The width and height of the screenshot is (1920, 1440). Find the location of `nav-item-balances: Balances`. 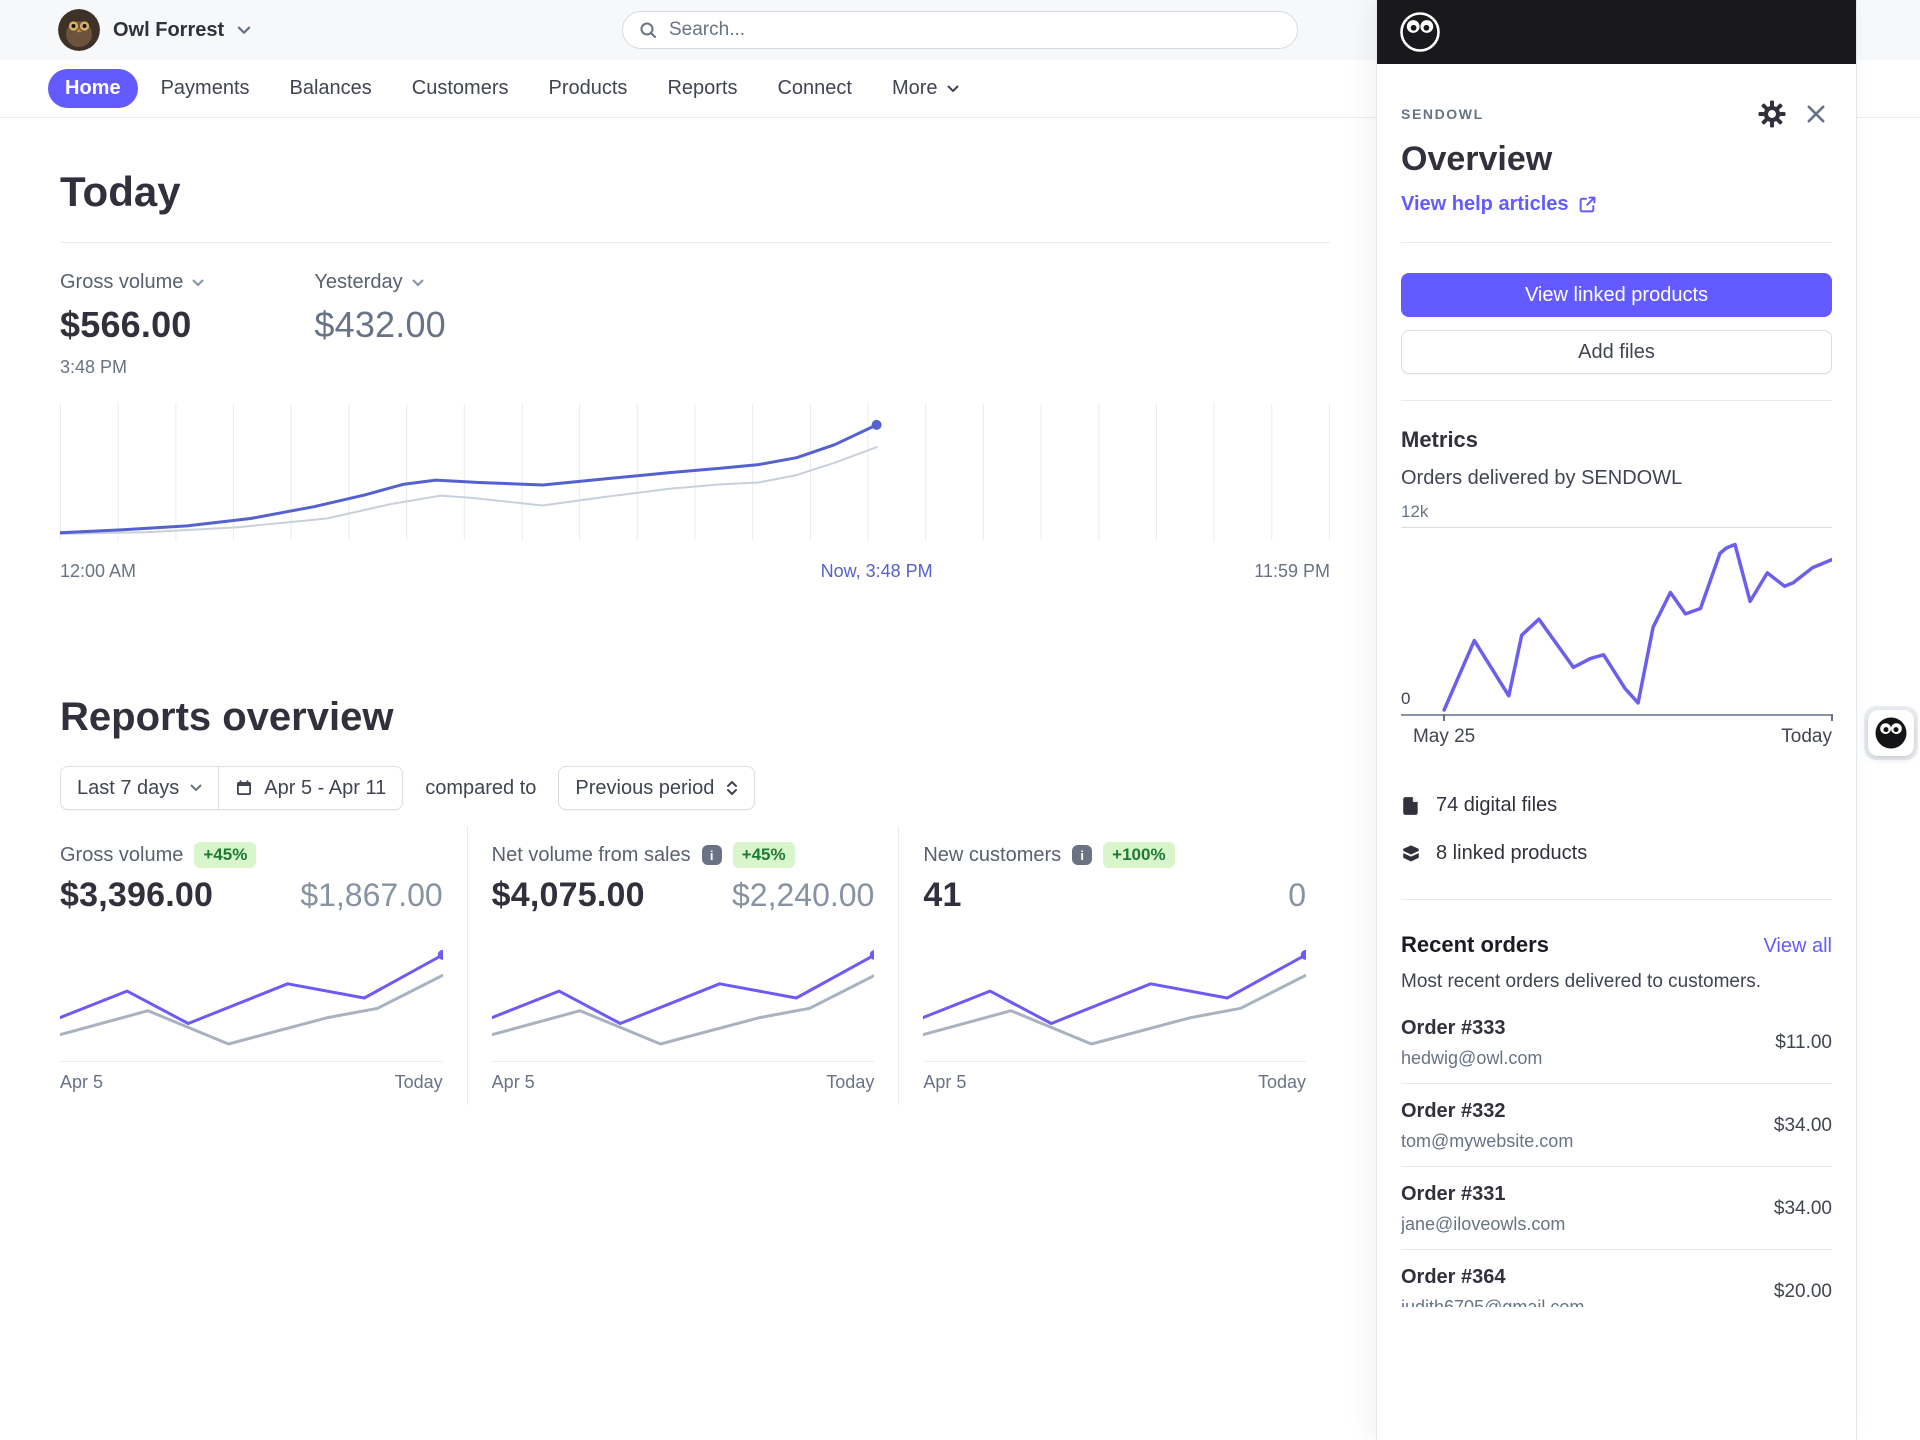

nav-item-balances: Balances is located at coordinates (331, 88).